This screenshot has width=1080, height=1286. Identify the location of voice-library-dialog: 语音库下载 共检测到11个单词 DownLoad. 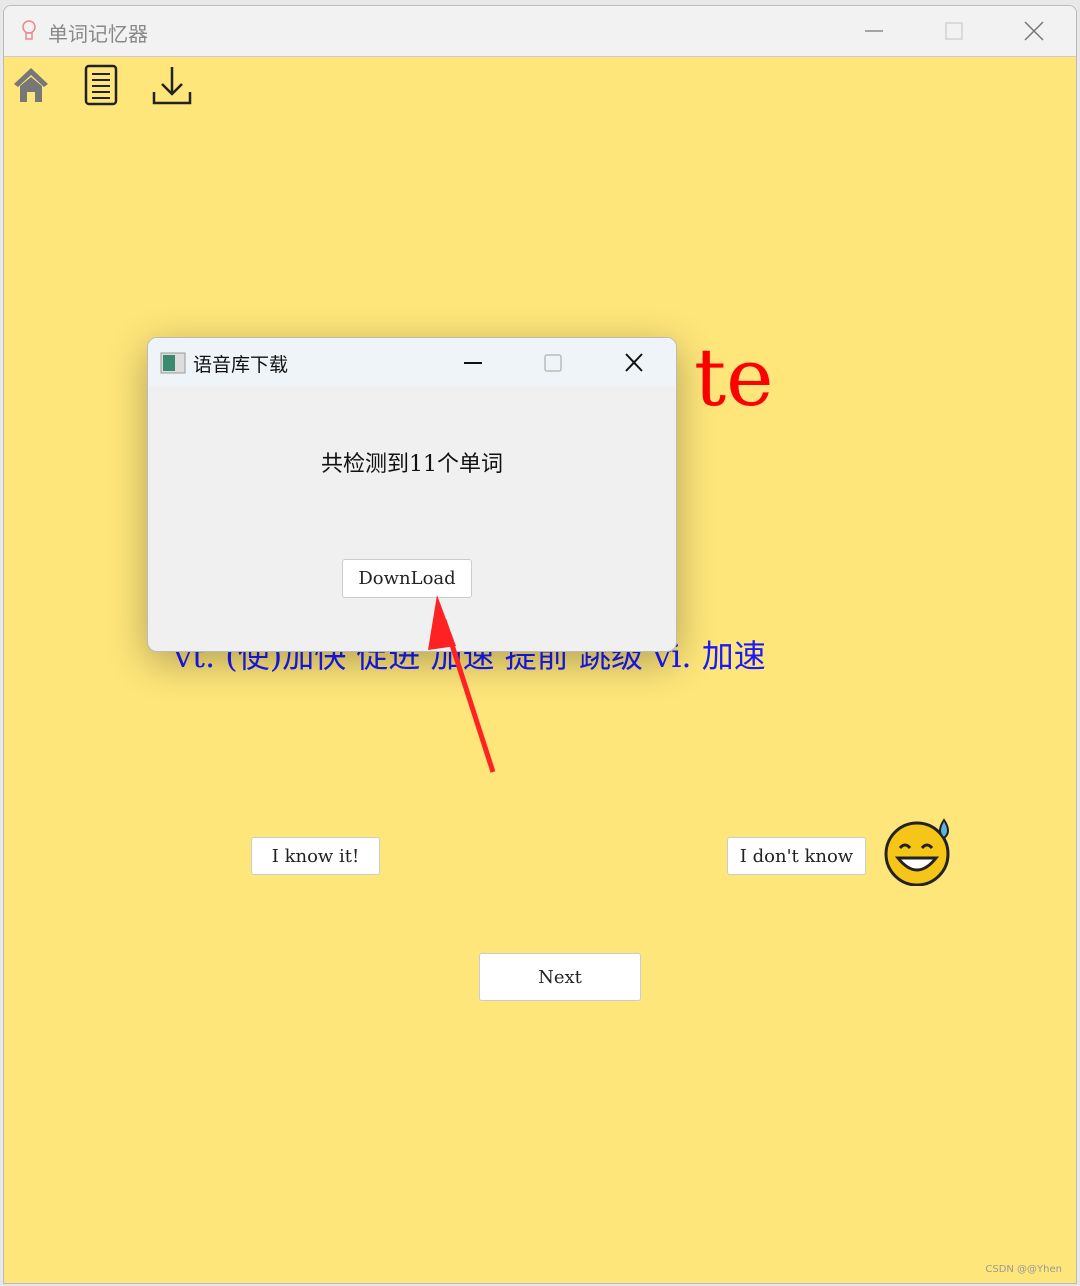
(412, 494).